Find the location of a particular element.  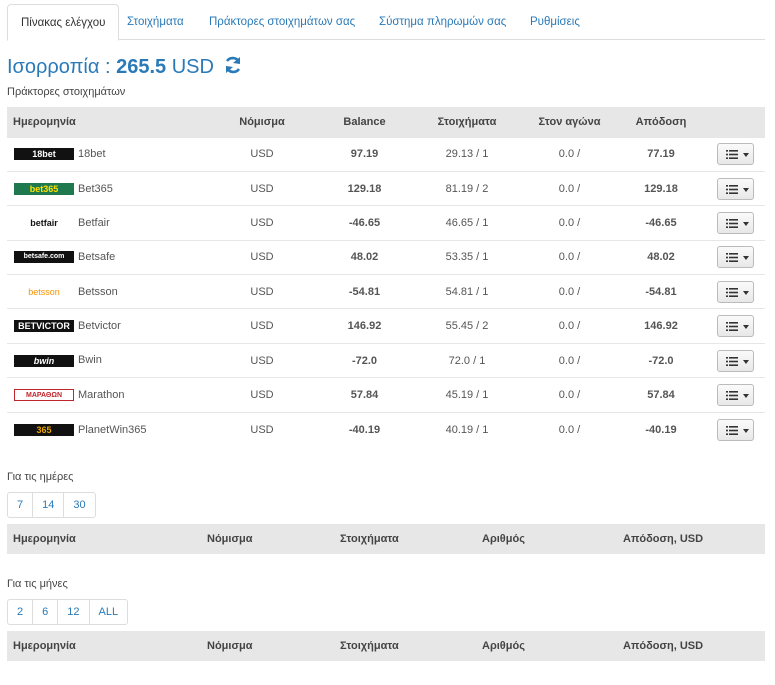

col-date: Ημερομηνία is located at coordinates (107, 122).